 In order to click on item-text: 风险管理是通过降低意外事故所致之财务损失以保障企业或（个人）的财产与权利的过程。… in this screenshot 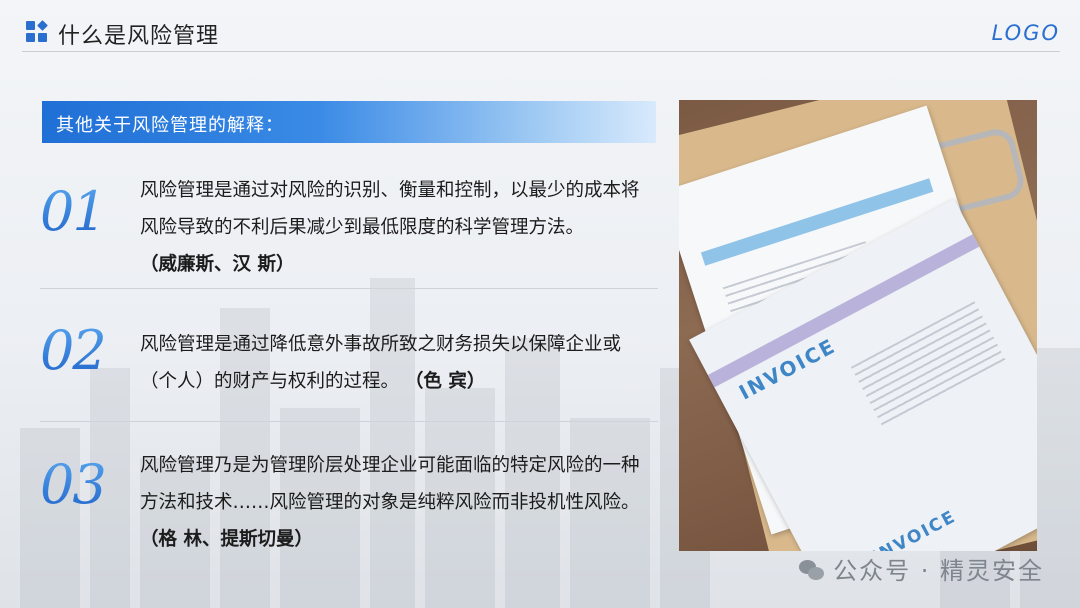, I will do `click(398, 363)`.